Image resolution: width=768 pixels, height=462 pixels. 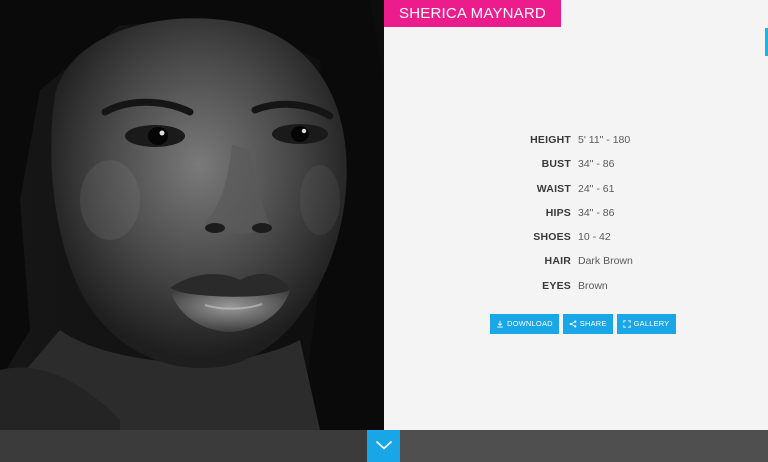 What do you see at coordinates (576, 167) in the screenshot?
I see `stat-row-bust: BUST 34" - 86` at bounding box center [576, 167].